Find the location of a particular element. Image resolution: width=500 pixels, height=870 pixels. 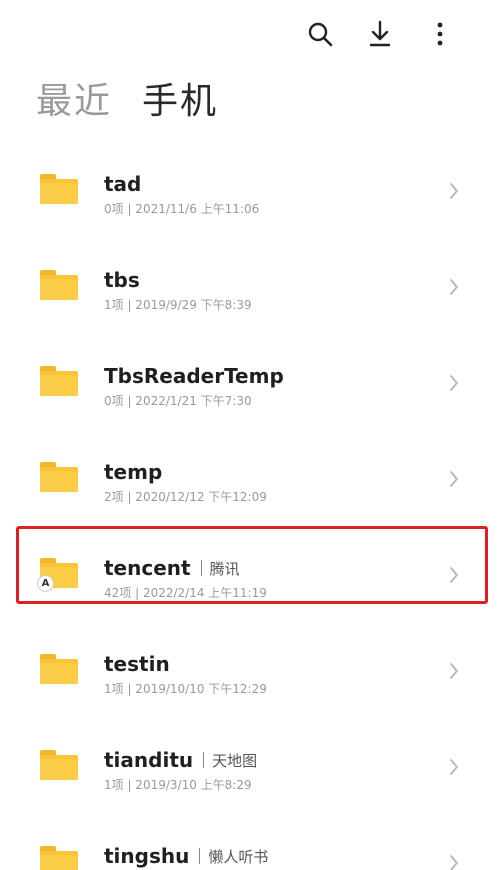

folder-title-line: TbsReaderTemp is located at coordinates (194, 376).